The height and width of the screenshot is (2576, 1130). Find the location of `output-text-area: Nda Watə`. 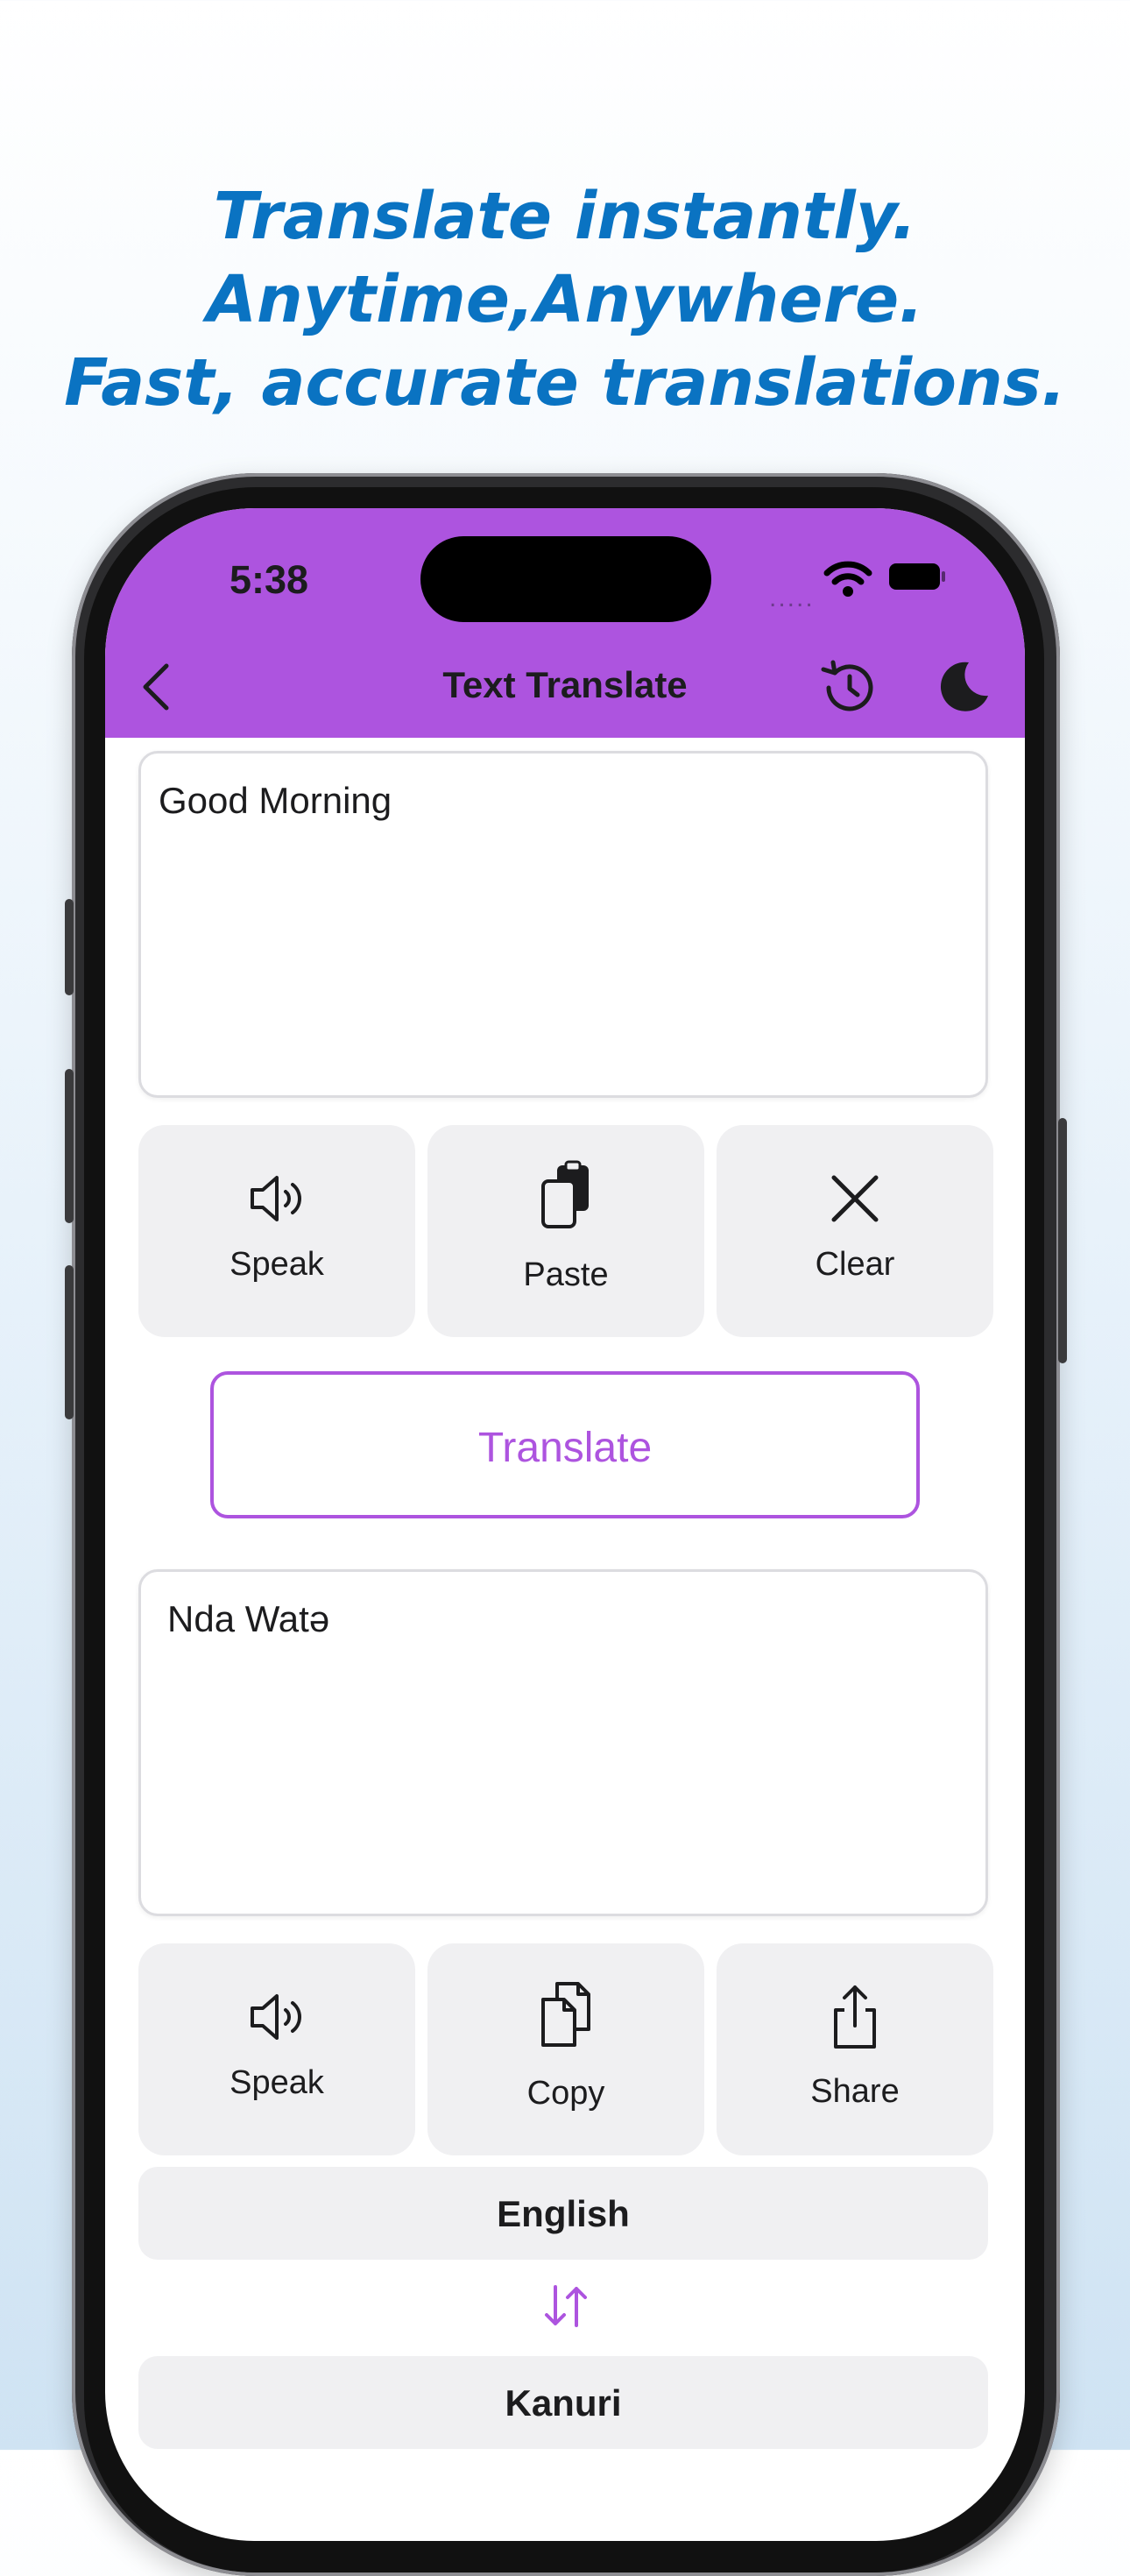

output-text-area: Nda Watə is located at coordinates (563, 1742).